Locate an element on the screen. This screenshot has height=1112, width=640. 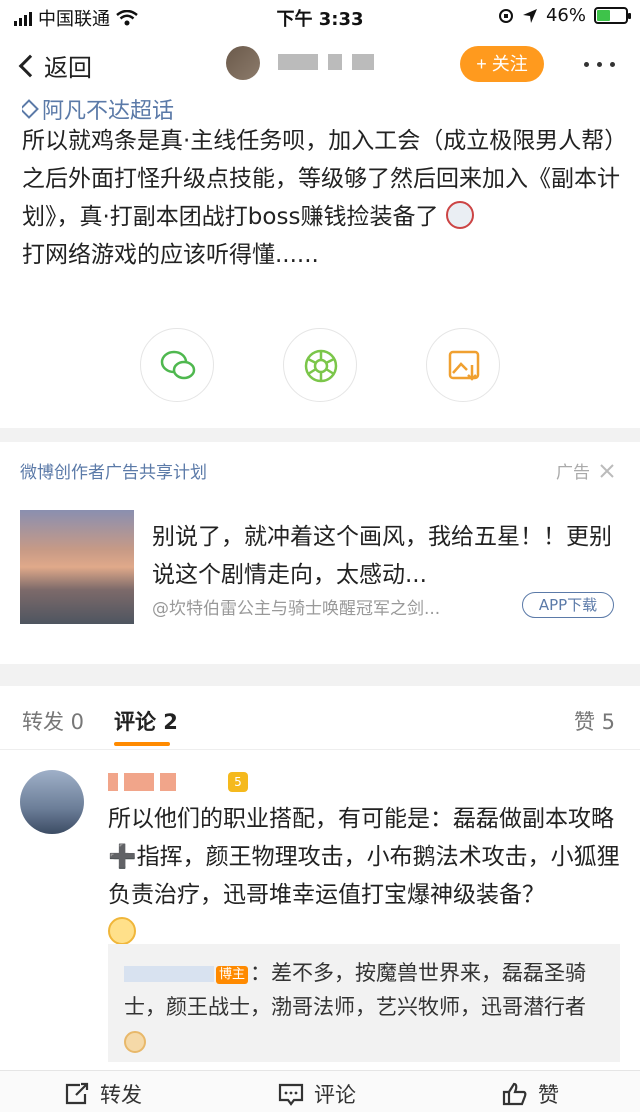
tab-like: 赞 5 is located at coordinates (594, 721).